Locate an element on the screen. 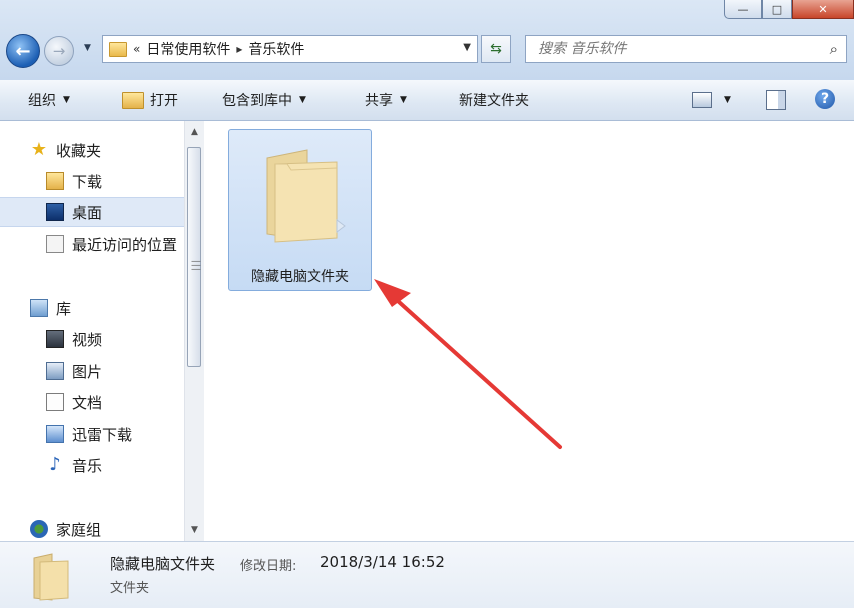 The image size is (854, 608). nav-pane-scrollbar: ▲ — — — ▼ is located at coordinates (194, 331).